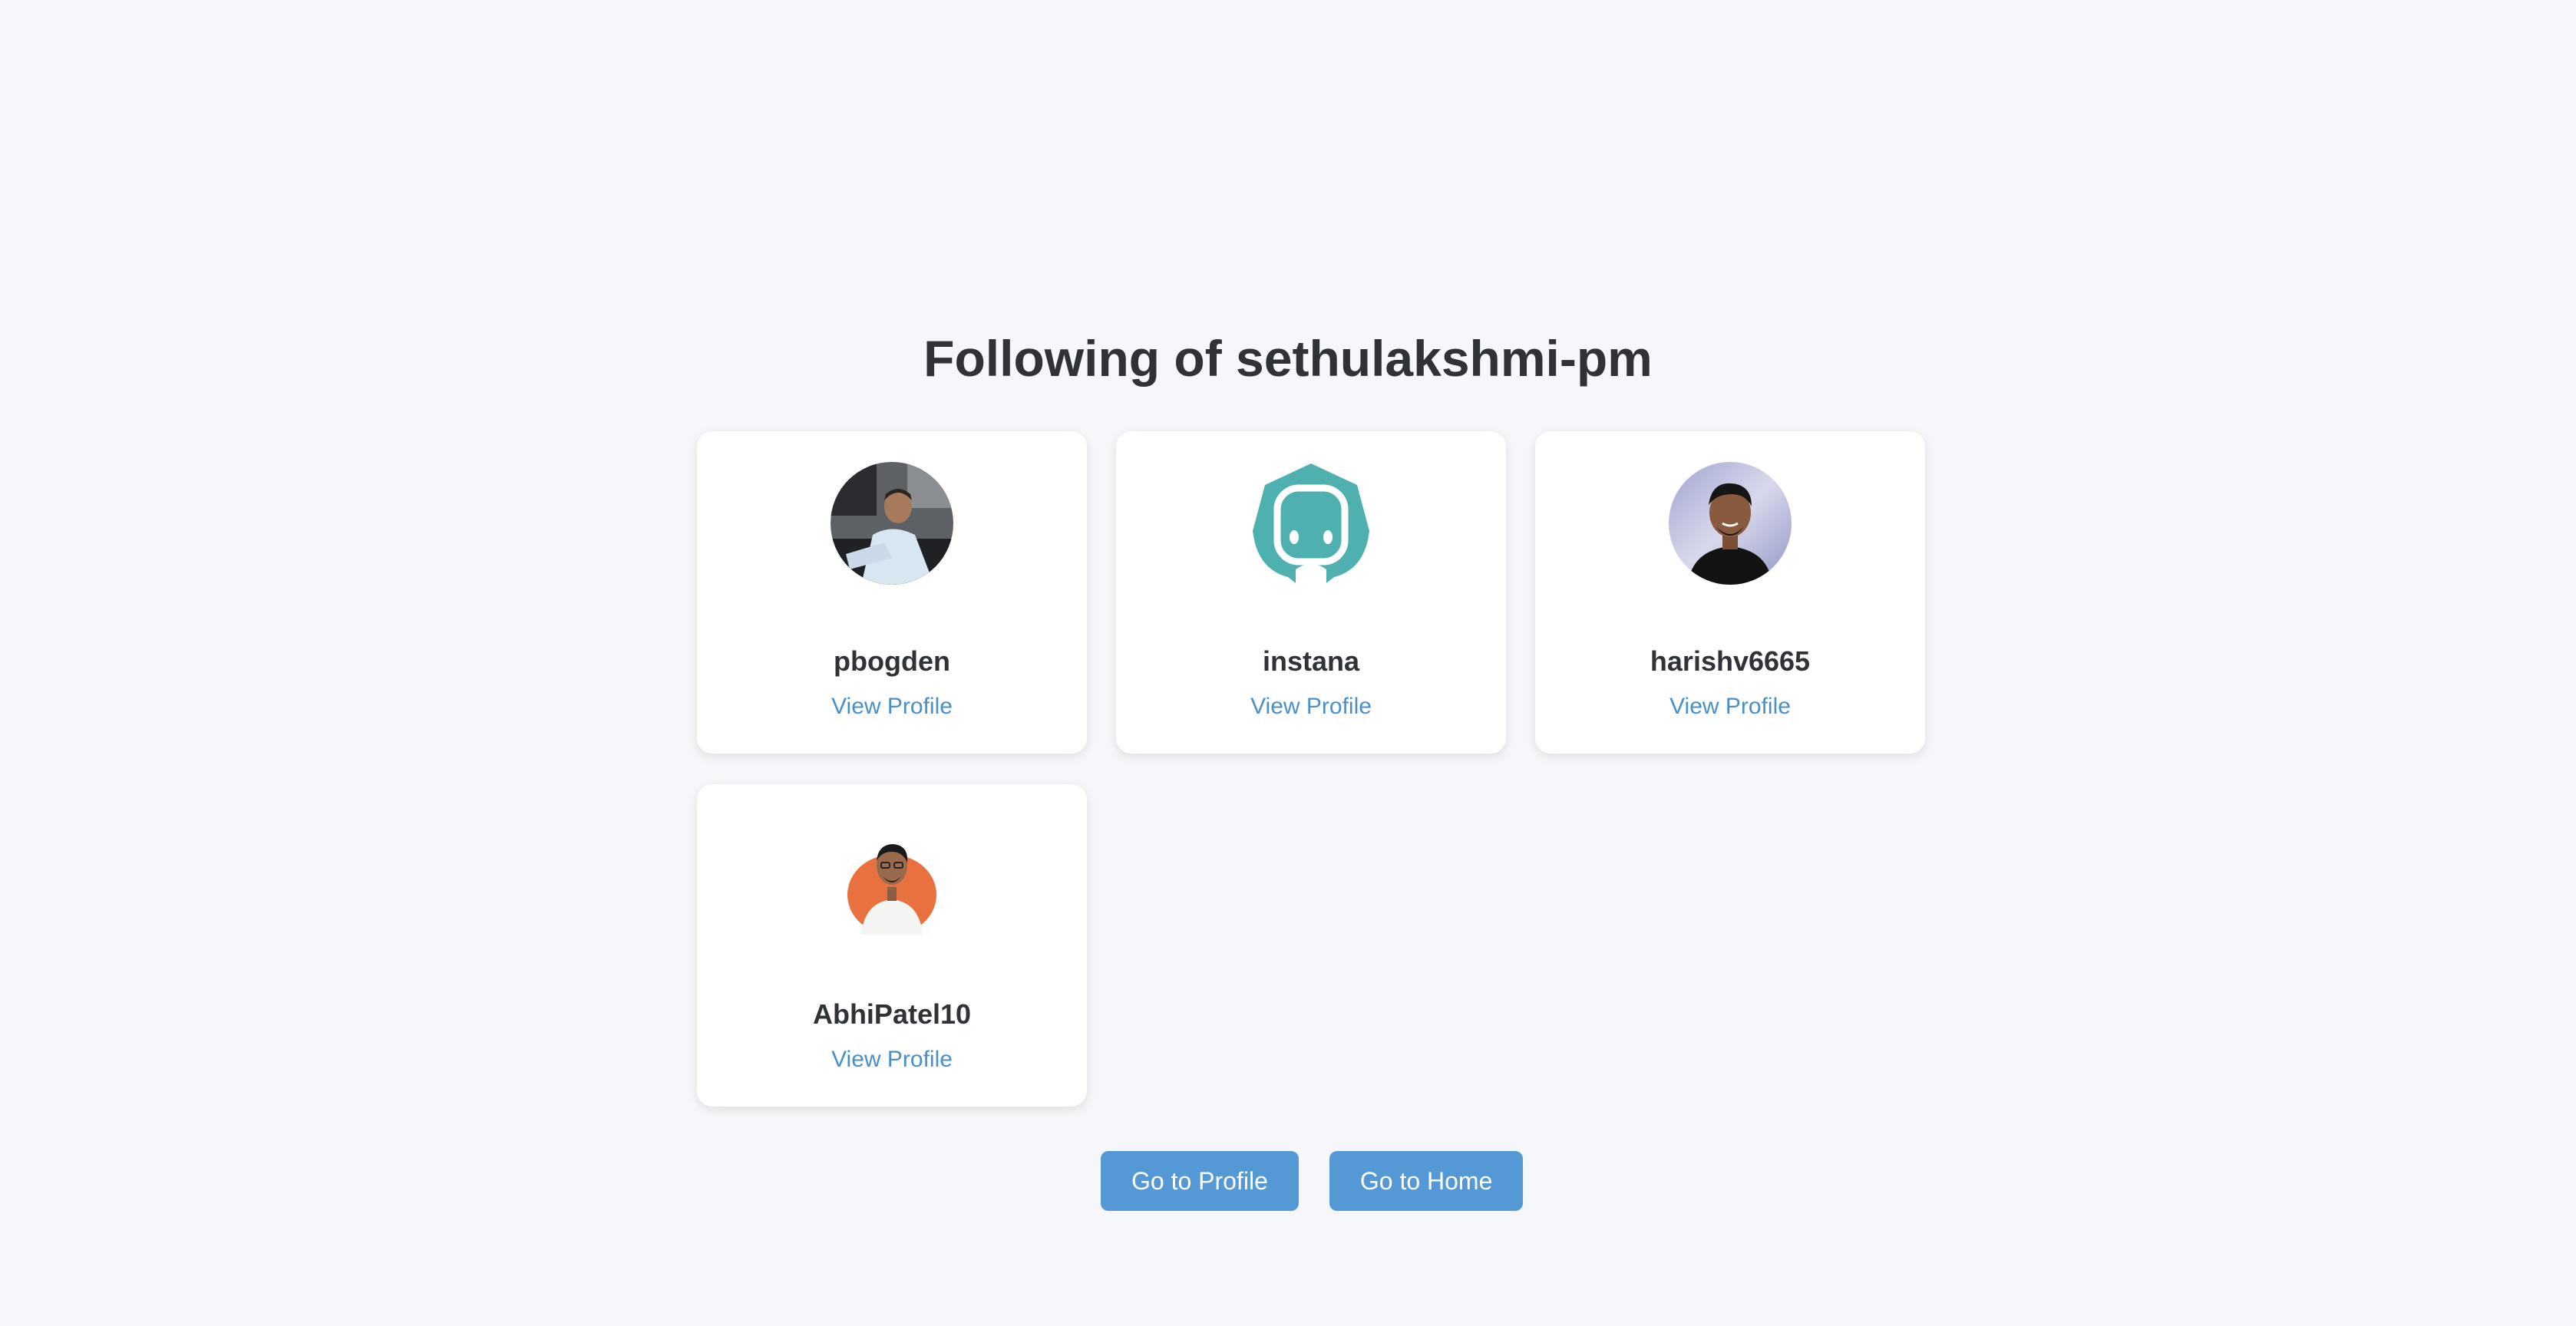 The width and height of the screenshot is (2576, 1326). What do you see at coordinates (1730, 593) in the screenshot?
I see `user-card-harishv6665: harishv6665 View Profile` at bounding box center [1730, 593].